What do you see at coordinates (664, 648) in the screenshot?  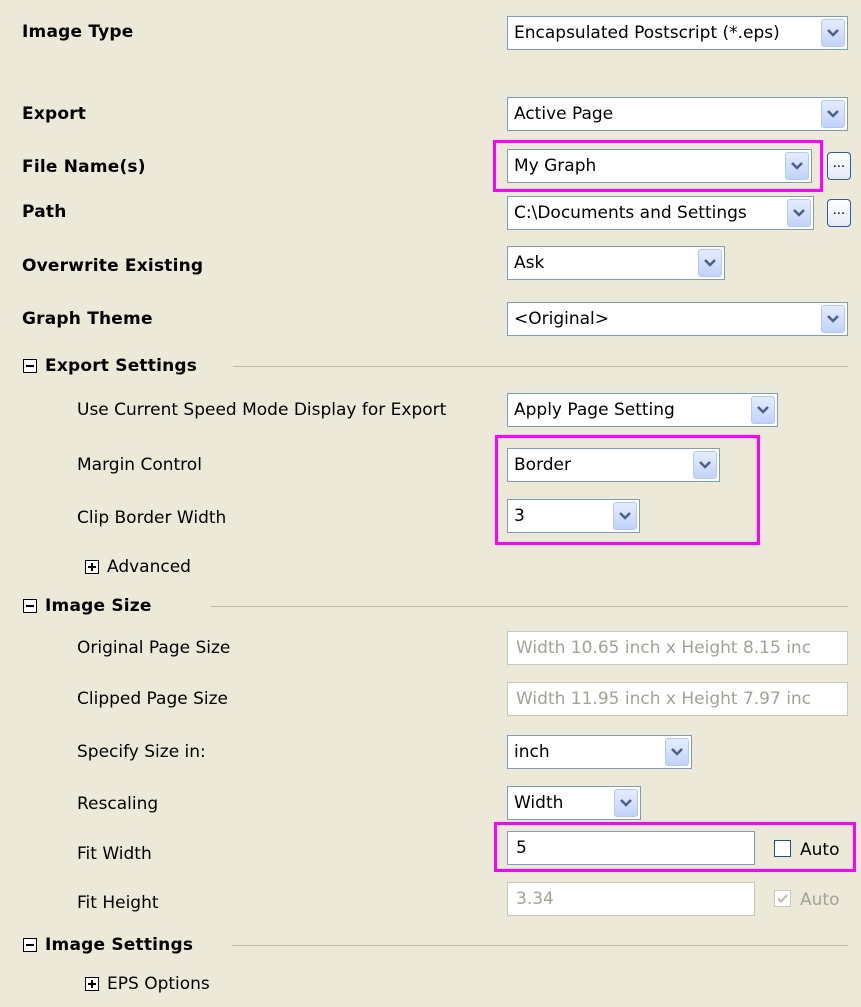 I see `original-page-size-value: Width 10.65 inch x Height 8.15 inc` at bounding box center [664, 648].